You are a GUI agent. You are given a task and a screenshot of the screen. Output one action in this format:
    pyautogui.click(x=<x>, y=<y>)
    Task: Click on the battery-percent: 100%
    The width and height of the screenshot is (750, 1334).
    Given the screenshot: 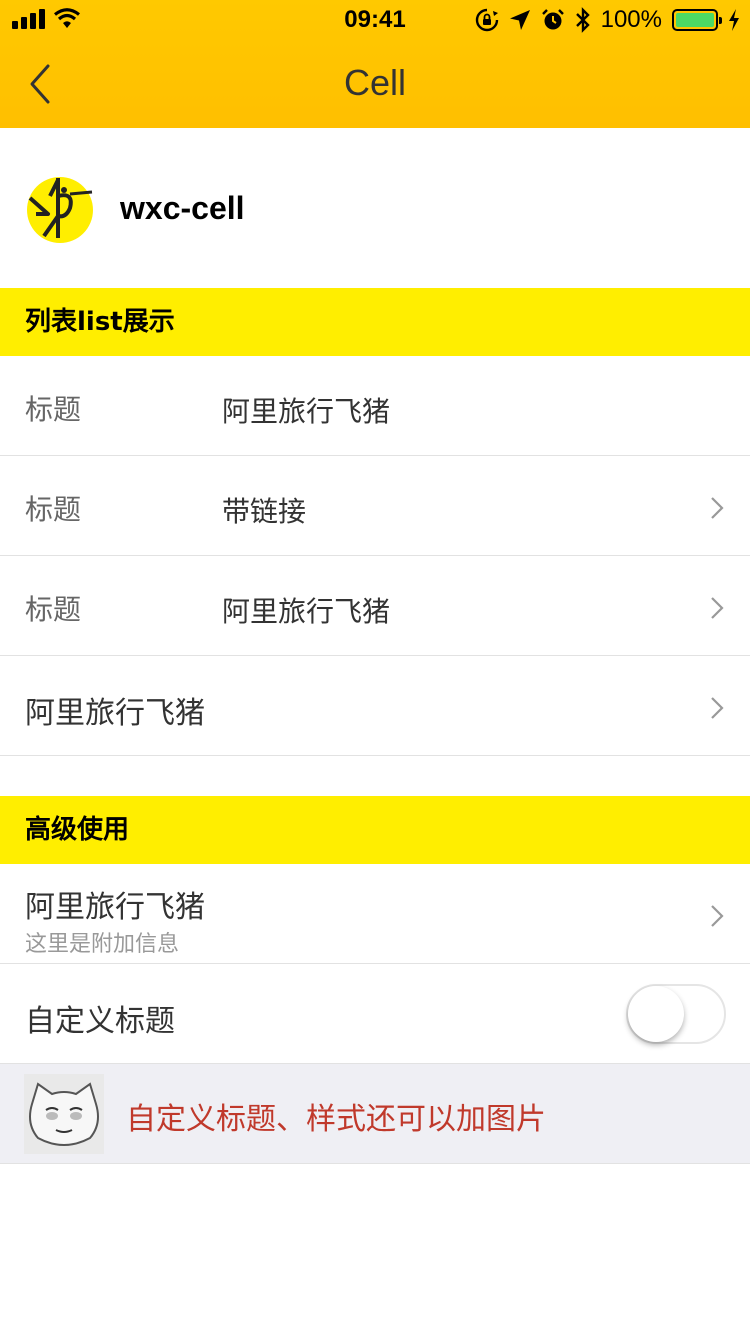 What is the action you would take?
    pyautogui.click(x=631, y=19)
    